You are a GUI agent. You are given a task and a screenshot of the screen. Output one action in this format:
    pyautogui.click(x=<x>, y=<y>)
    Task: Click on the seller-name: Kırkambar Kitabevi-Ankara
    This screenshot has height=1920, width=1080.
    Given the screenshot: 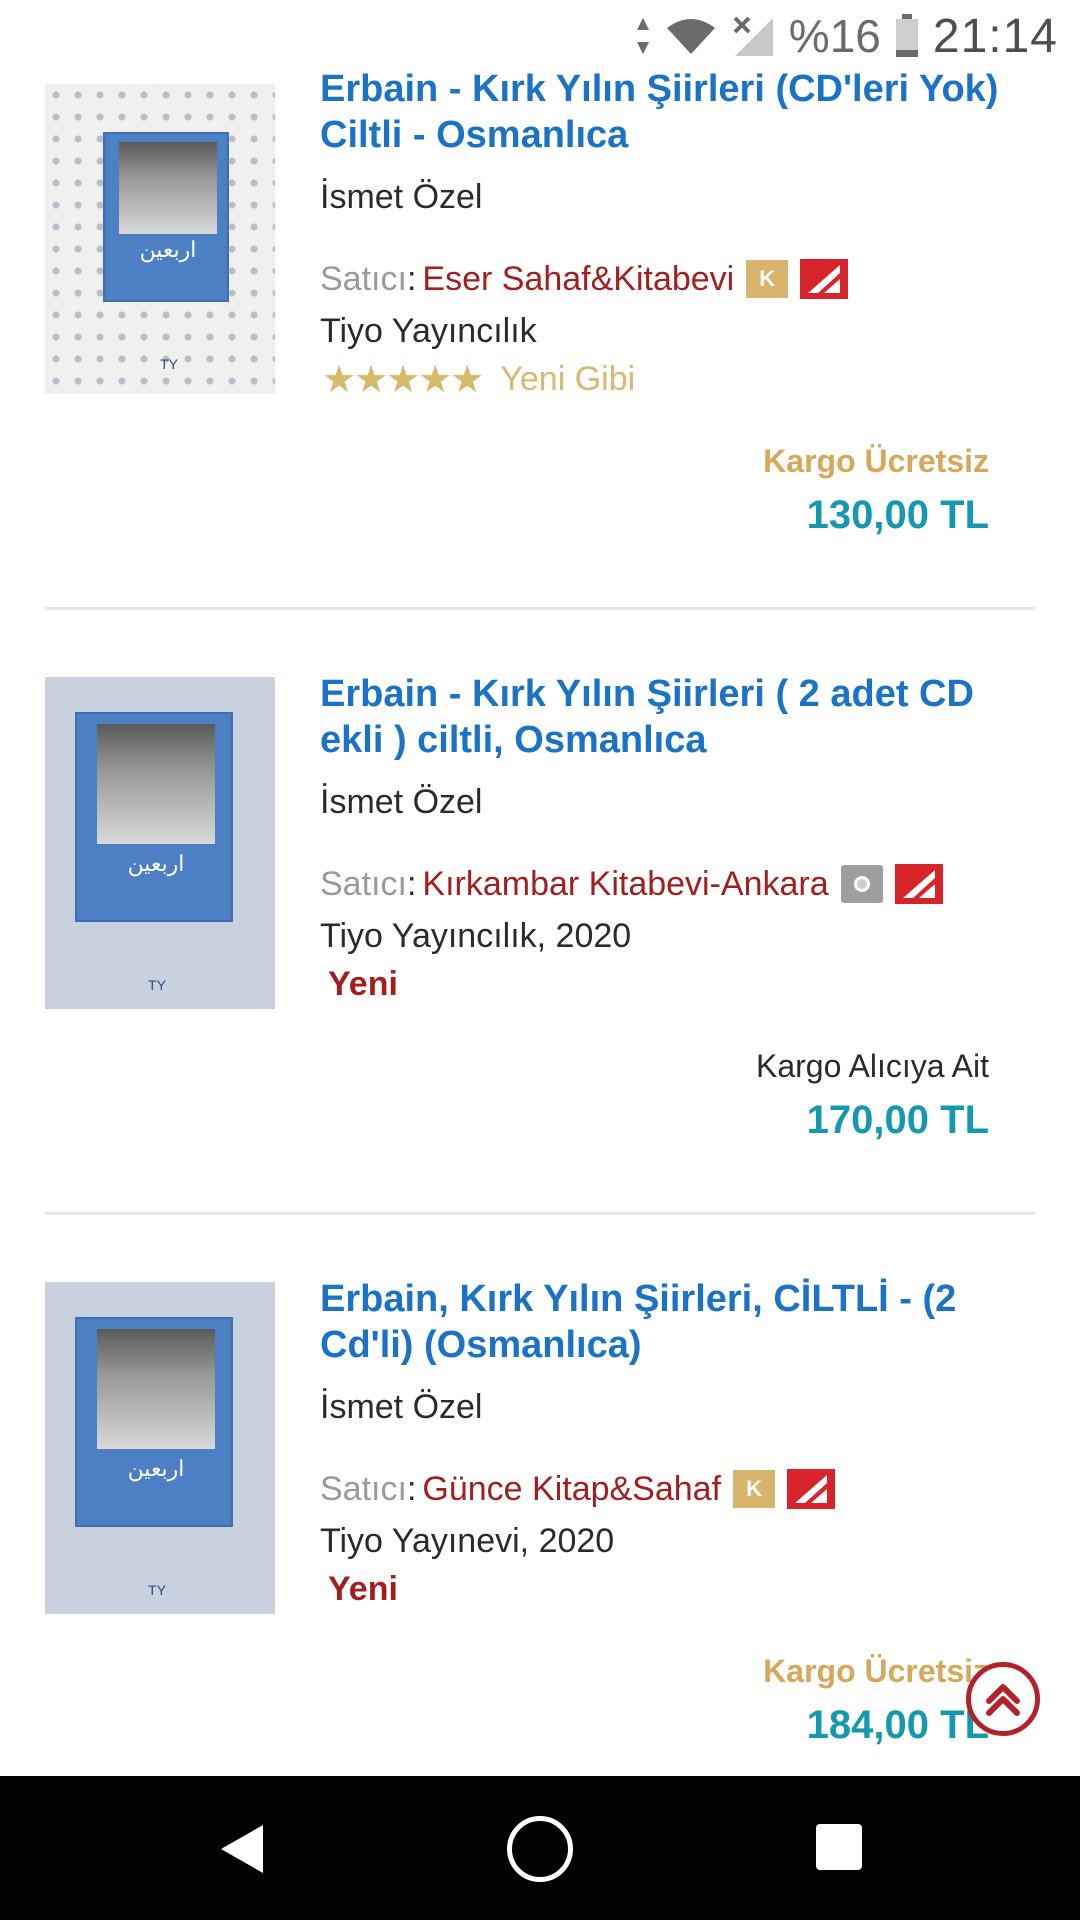 What is the action you would take?
    pyautogui.click(x=625, y=884)
    